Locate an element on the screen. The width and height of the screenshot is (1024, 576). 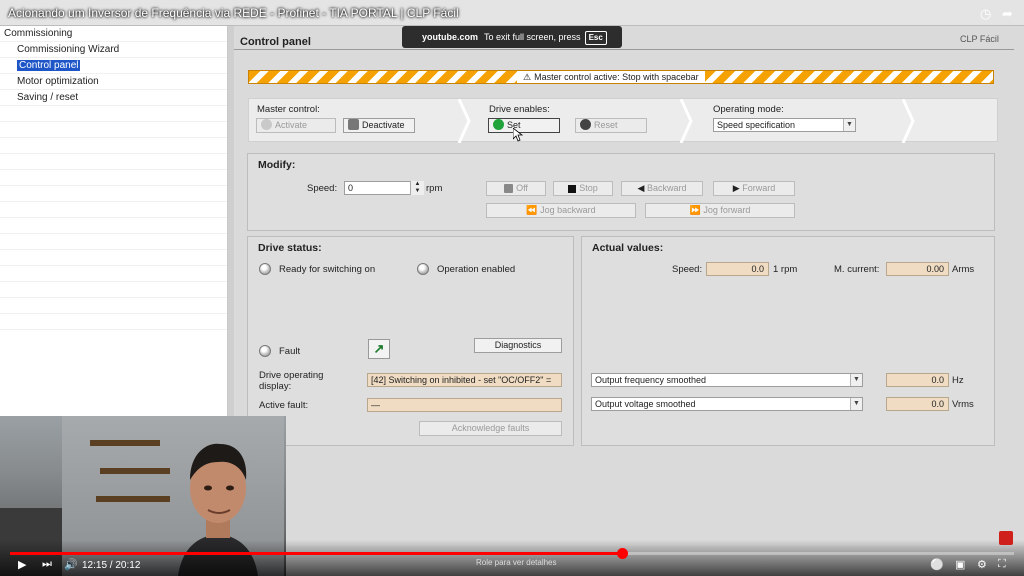
forward-button: ▶ Forward is located at coordinates (754, 188).